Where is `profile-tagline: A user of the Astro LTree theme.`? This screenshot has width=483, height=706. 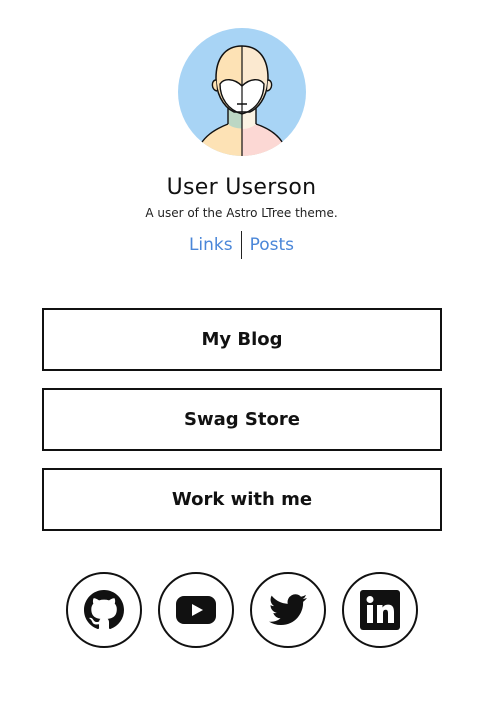
profile-tagline: A user of the Astro LTree theme. is located at coordinates (241, 213).